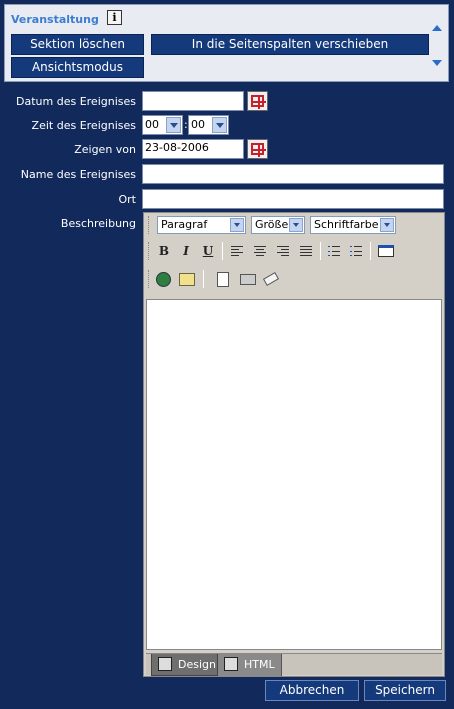 The width and height of the screenshot is (454, 709). Describe the element at coordinates (231, 664) in the screenshot. I see `html-icon` at that location.